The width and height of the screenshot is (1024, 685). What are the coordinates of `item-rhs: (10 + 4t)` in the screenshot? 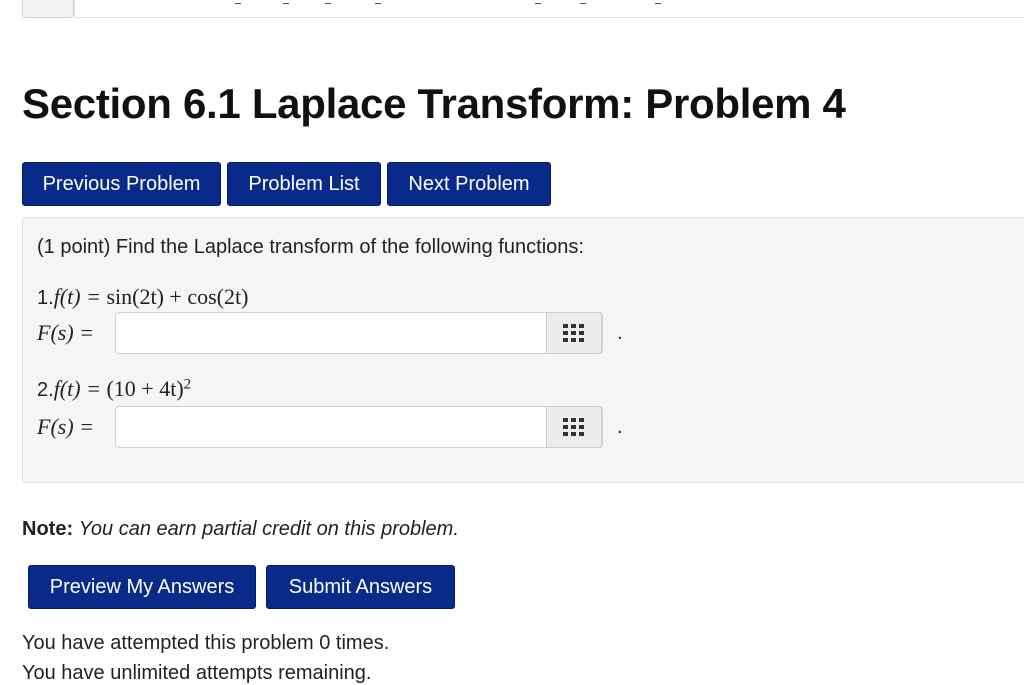 It's located at (145, 388).